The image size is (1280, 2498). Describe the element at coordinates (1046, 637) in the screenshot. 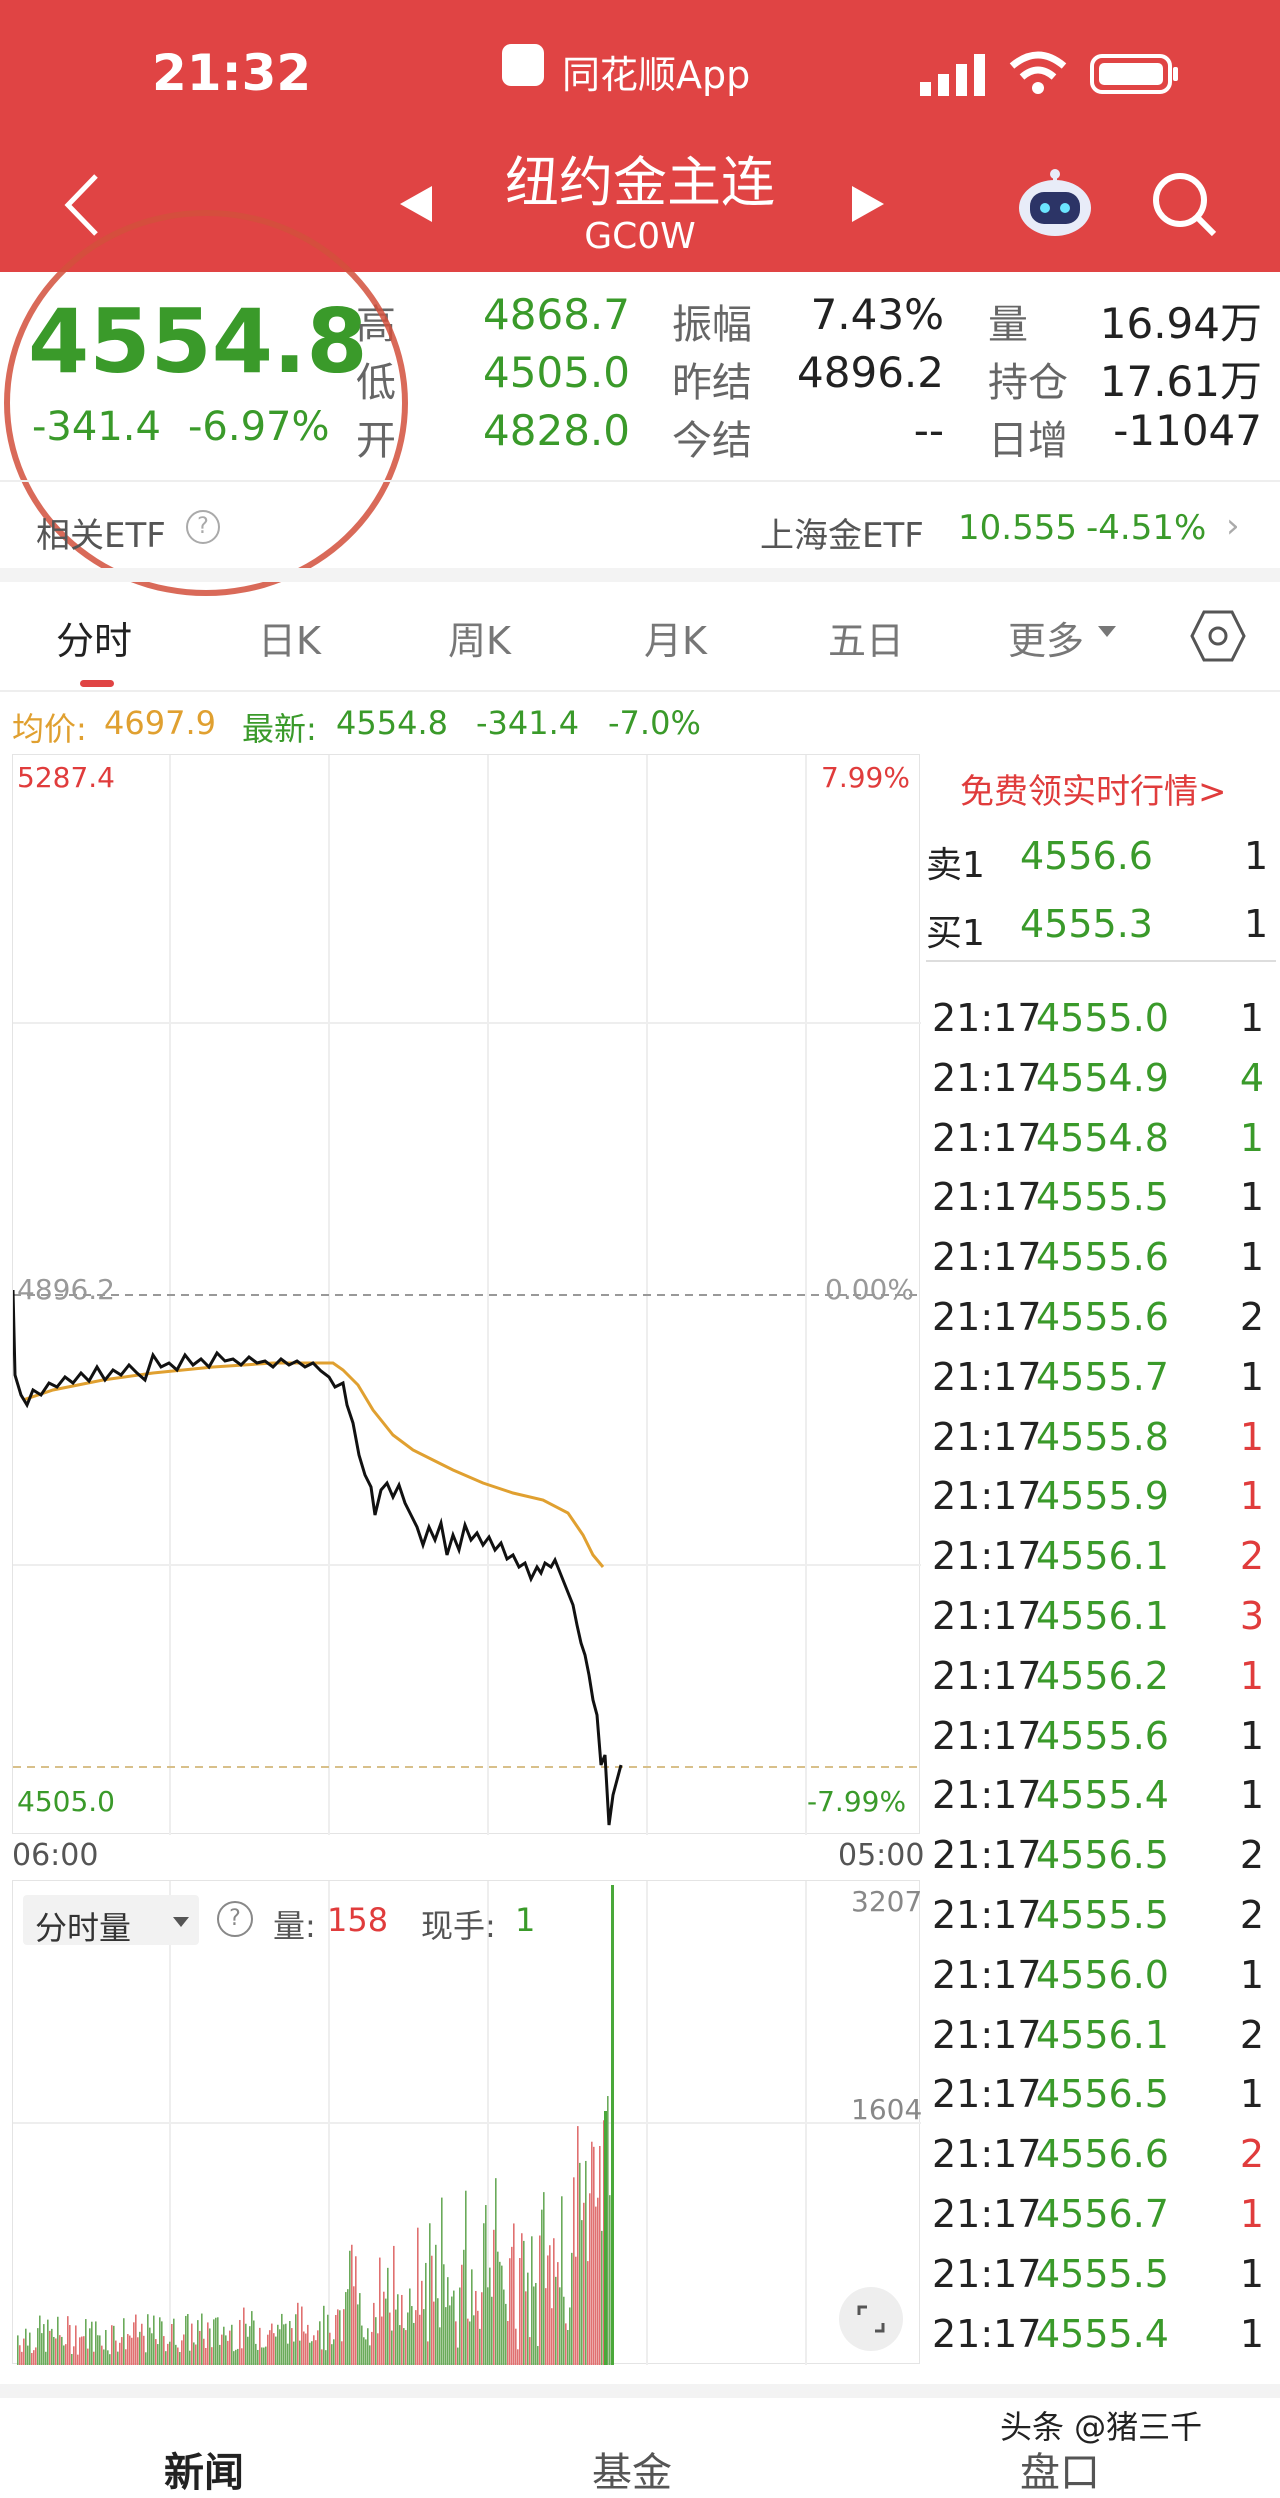

I see `tab-more: 更多` at that location.